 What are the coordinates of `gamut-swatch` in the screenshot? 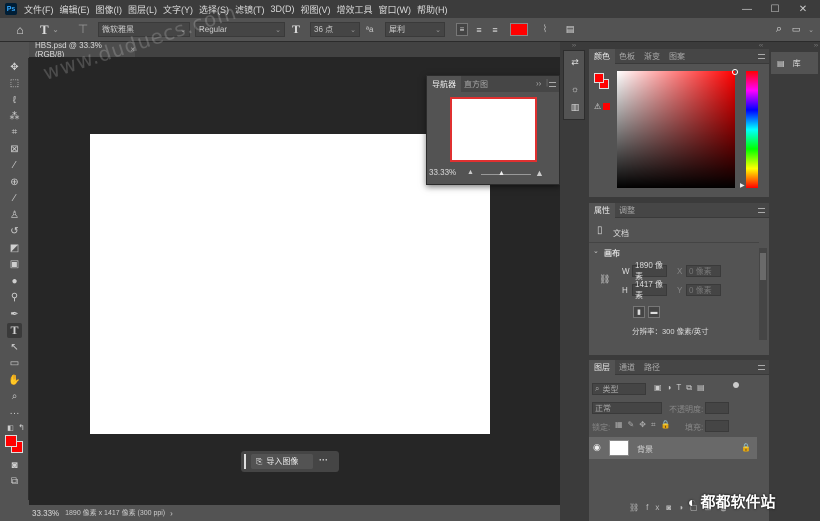 It's located at (606, 106).